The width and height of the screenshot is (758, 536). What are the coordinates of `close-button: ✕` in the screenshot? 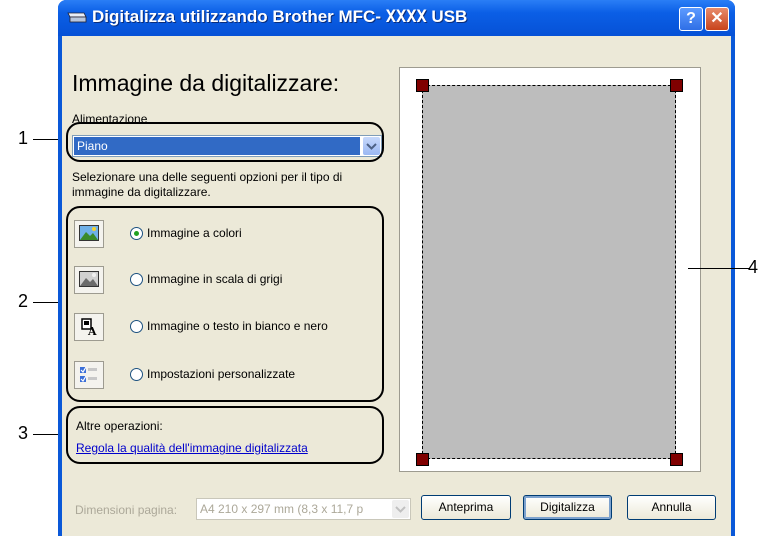 It's located at (717, 19).